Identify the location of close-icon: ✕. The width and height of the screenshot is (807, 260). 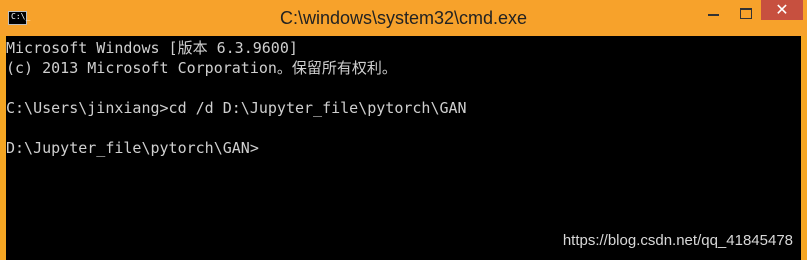
(782, 9).